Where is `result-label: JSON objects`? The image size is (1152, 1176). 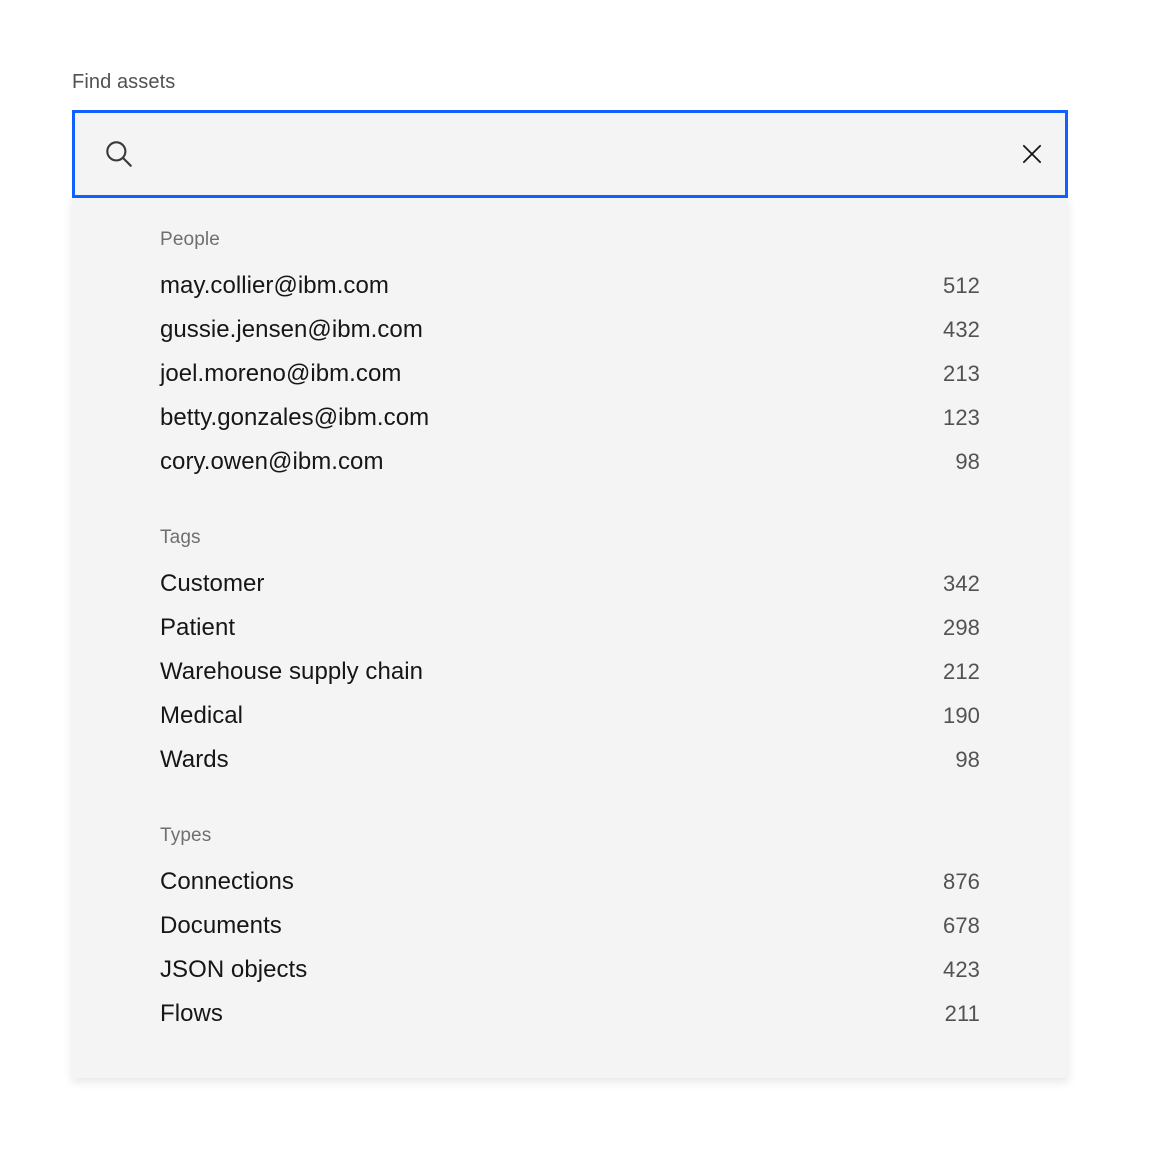 result-label: JSON objects is located at coordinates (234, 969).